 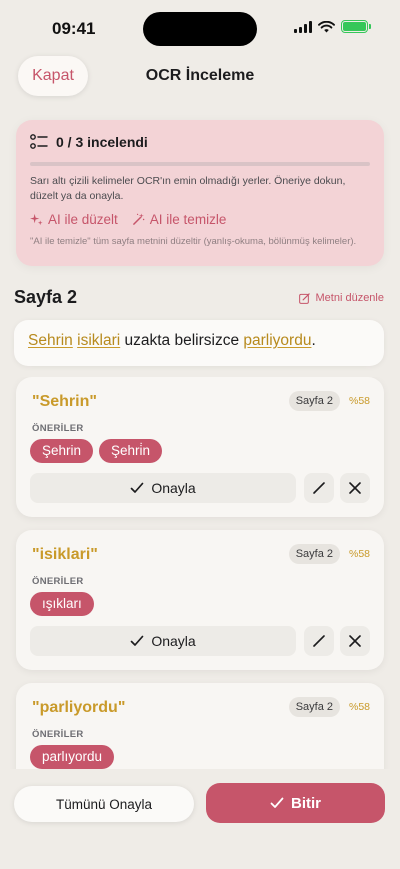 I want to click on flagged-word: isiklari, so click(x=98, y=340).